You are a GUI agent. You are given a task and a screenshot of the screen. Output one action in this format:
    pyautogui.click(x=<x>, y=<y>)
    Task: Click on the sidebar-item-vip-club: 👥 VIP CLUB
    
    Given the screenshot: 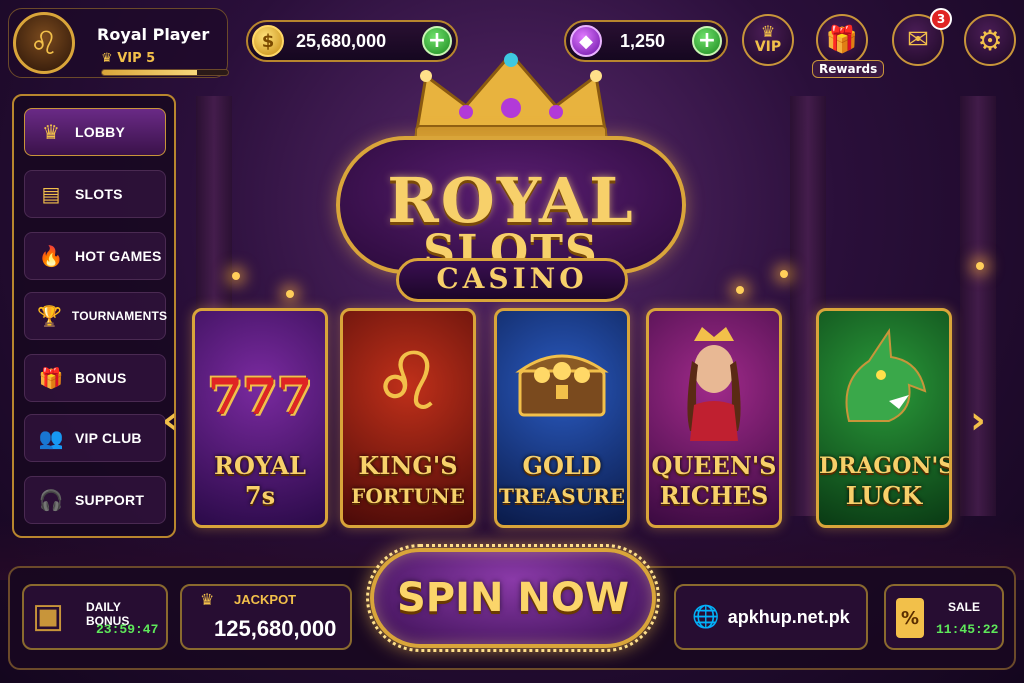 What is the action you would take?
    pyautogui.click(x=95, y=438)
    